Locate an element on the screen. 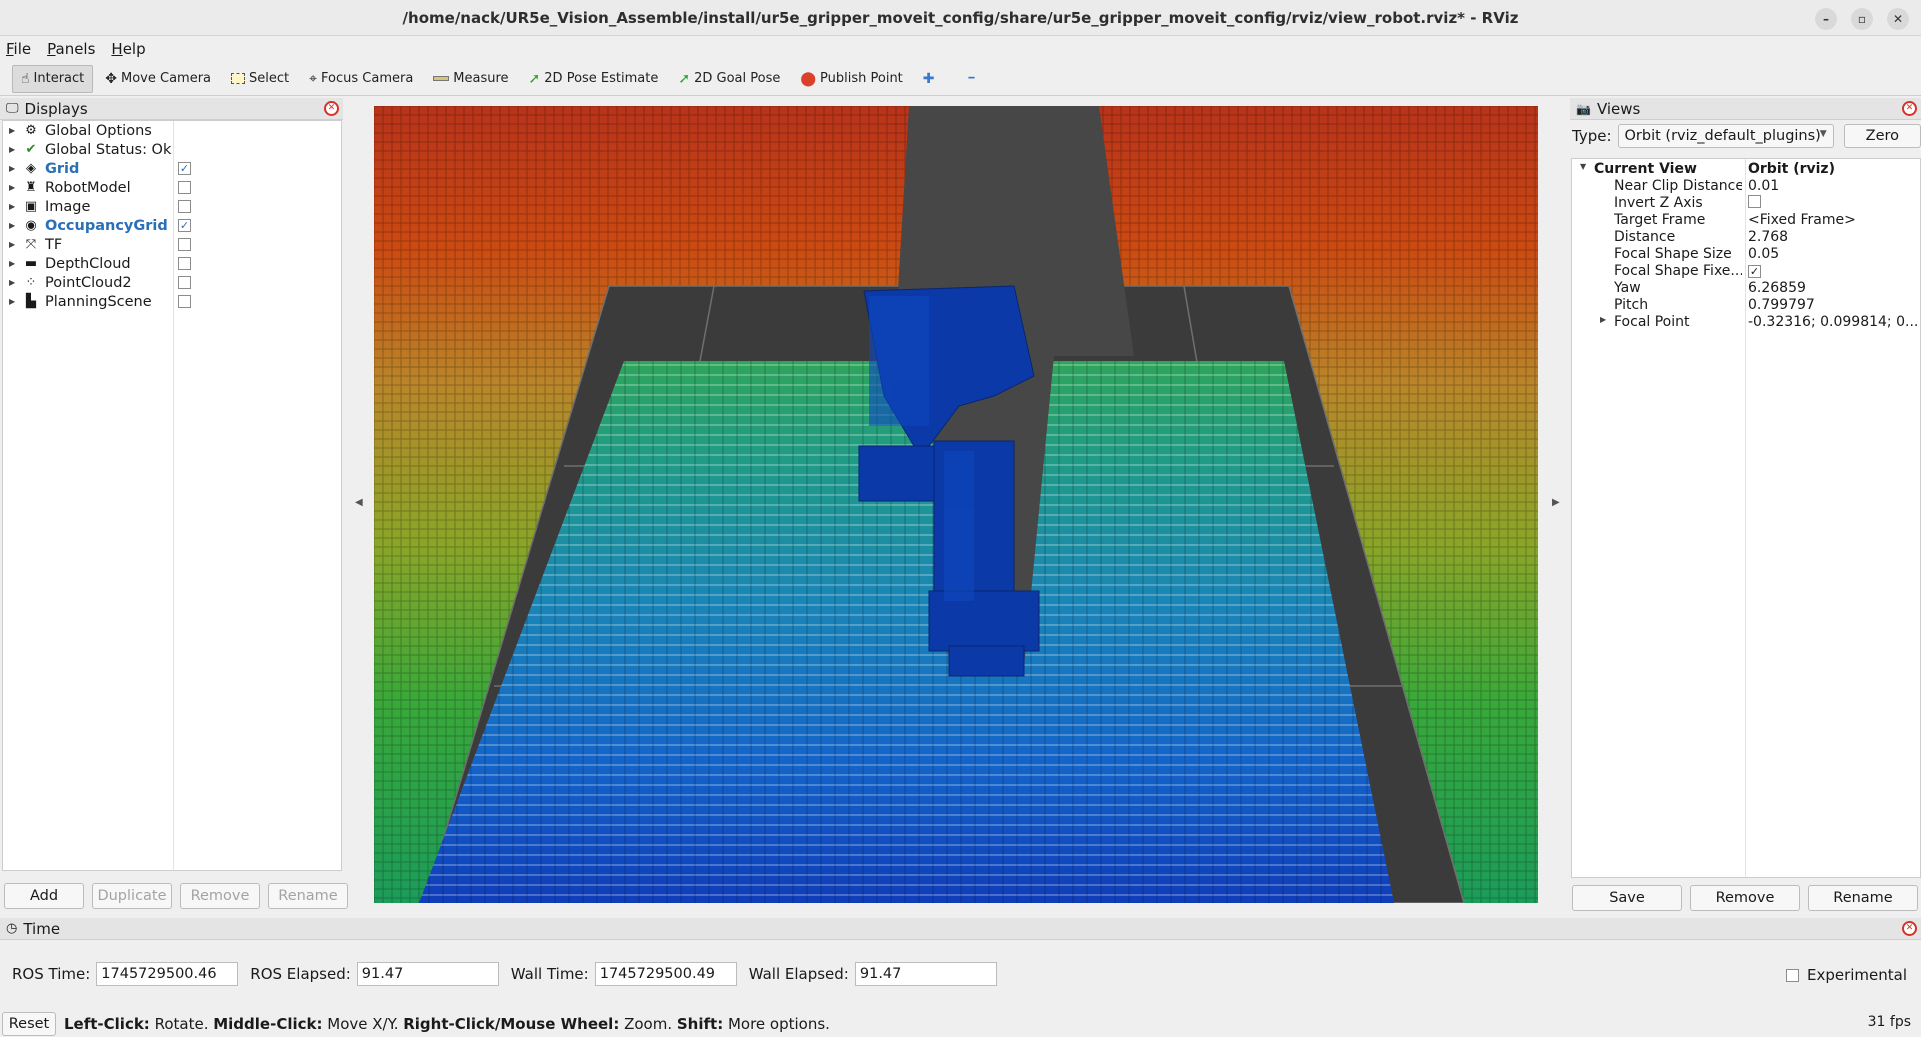 Image resolution: width=1921 pixels, height=1037 pixels. display-item-occupancygrid: ▶ ◉ OccupancyGrid ✓ is located at coordinates (172, 225).